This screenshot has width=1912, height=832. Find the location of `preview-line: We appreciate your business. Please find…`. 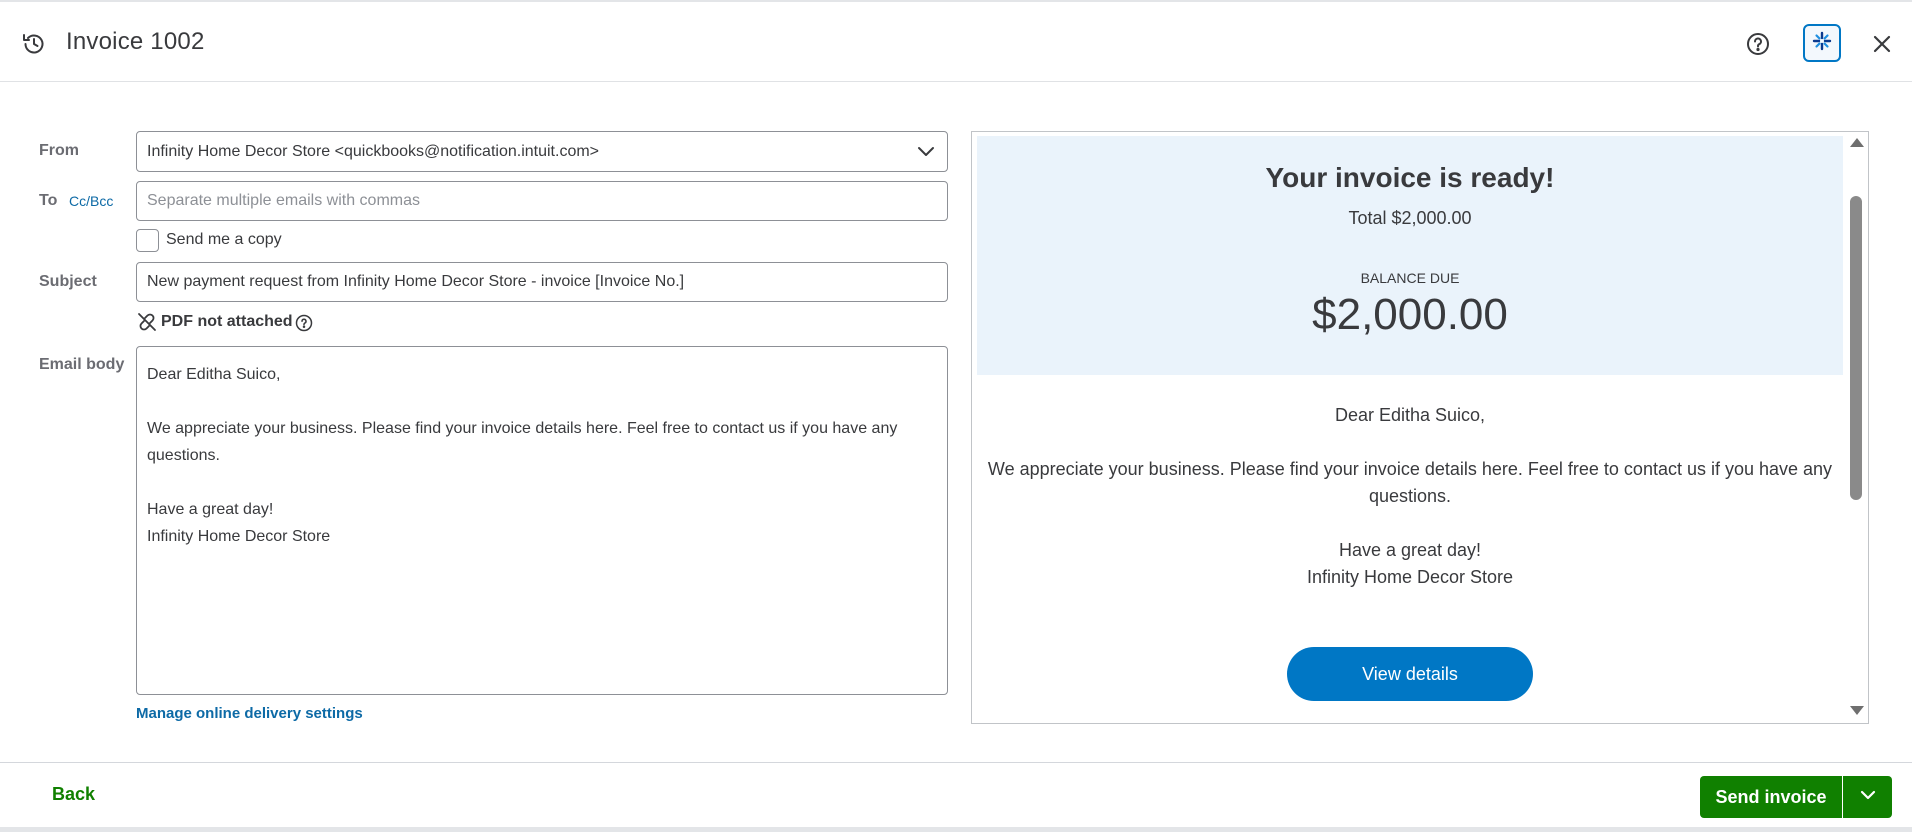

preview-line: We appreciate your business. Please find… is located at coordinates (1410, 469).